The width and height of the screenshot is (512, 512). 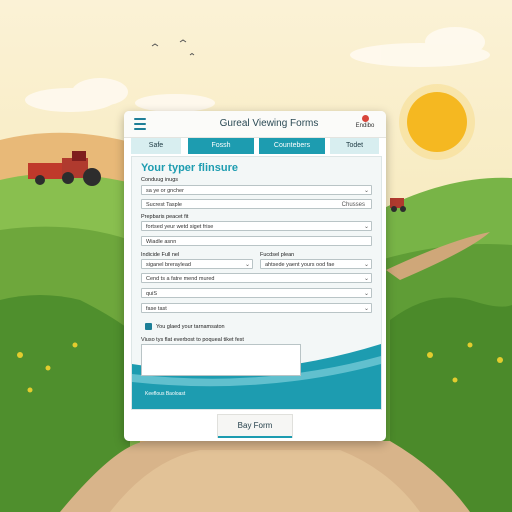 I want to click on section-label: Conduug inugs, so click(x=160, y=180).